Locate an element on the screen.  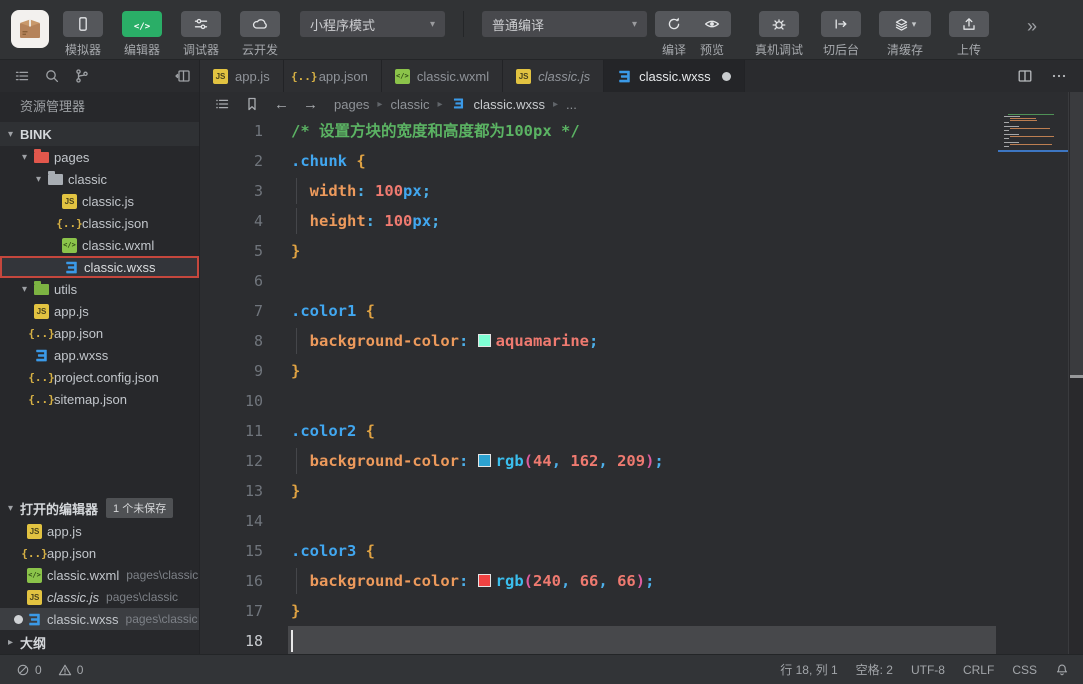
toolbar-divider is located at coordinates (463, 24).